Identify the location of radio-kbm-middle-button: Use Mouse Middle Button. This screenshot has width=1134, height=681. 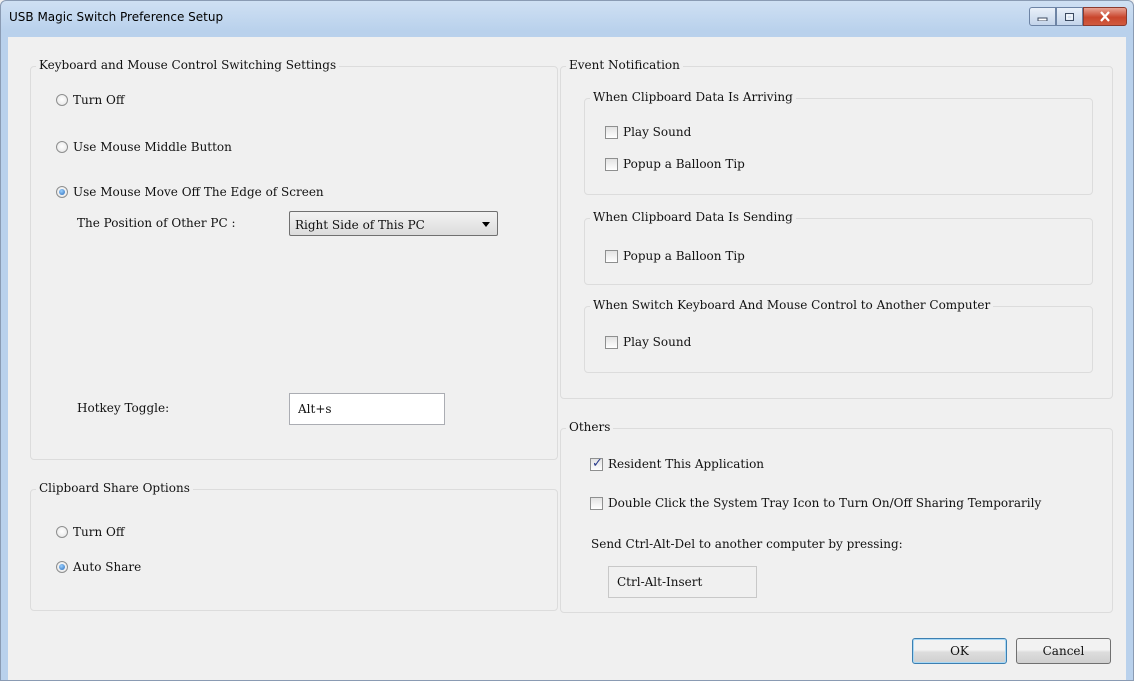
(144, 147).